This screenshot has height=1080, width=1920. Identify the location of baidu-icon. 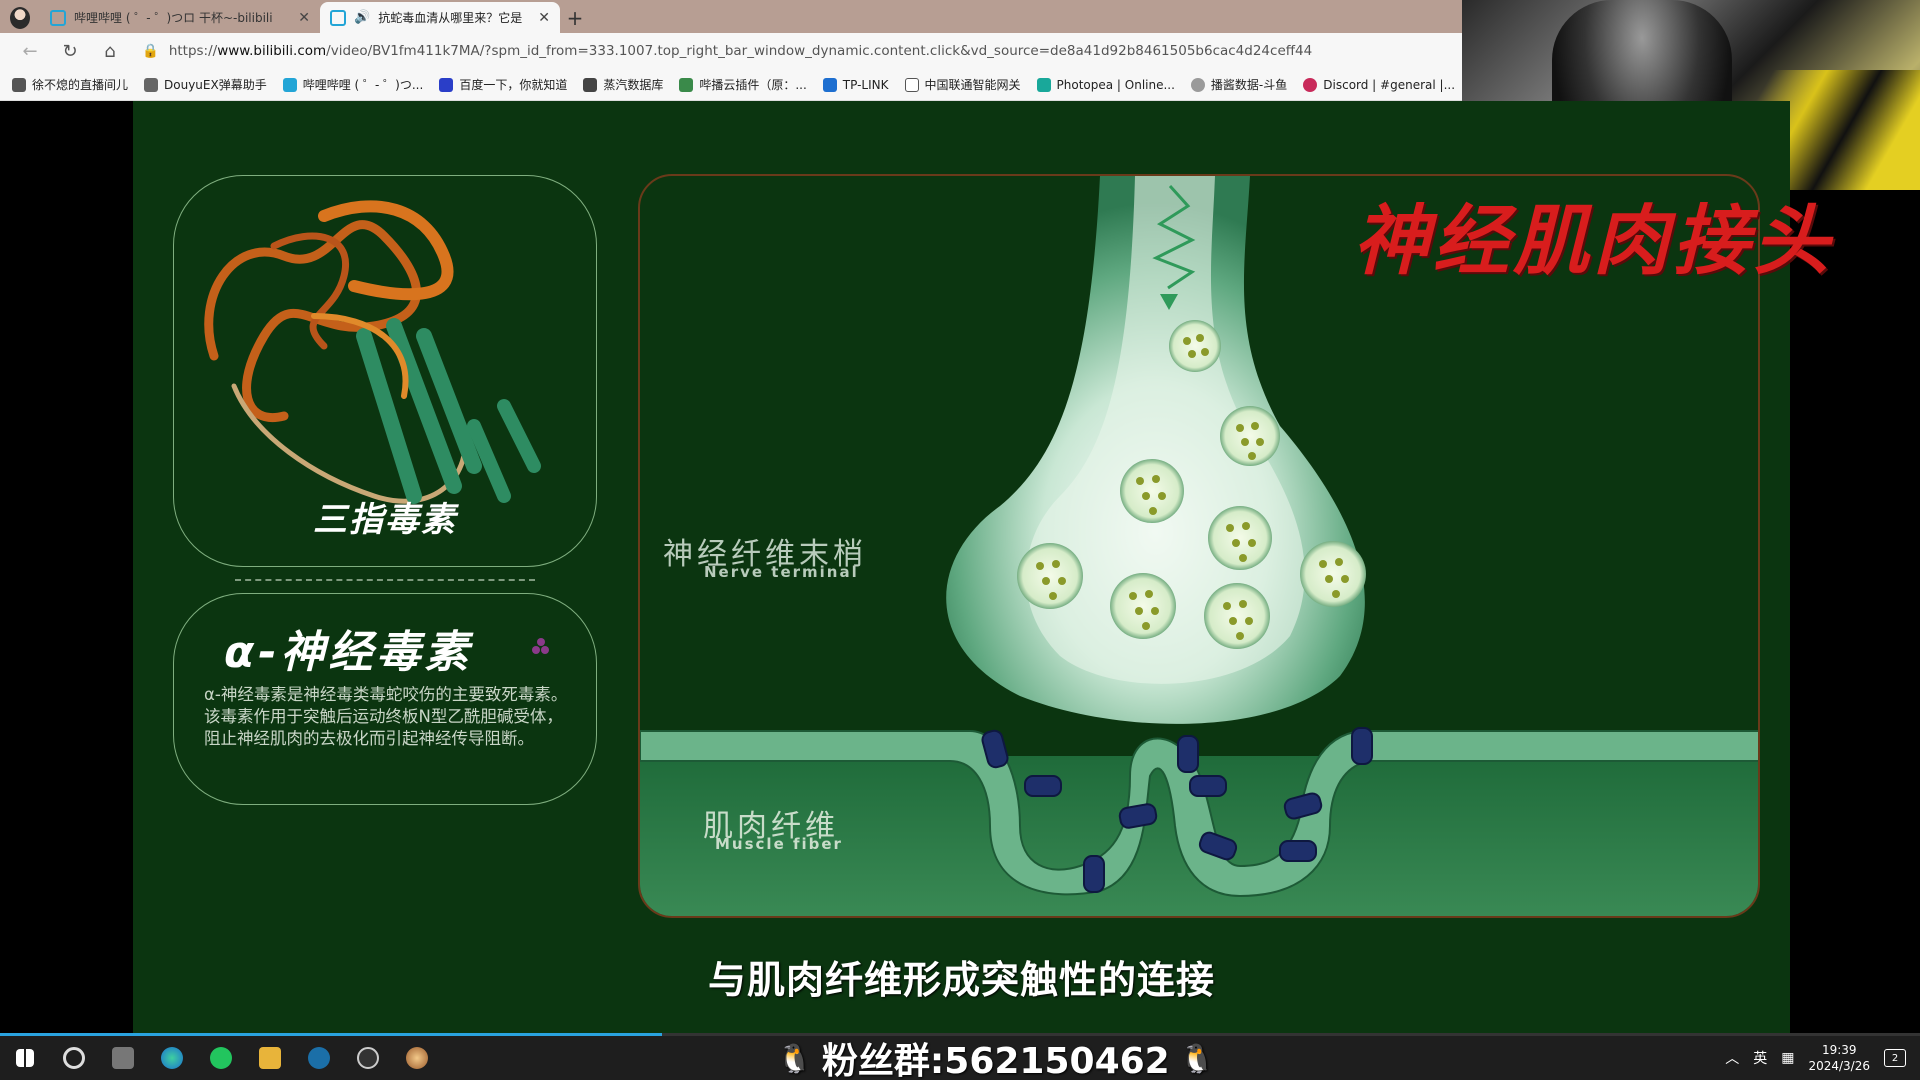
(446, 84).